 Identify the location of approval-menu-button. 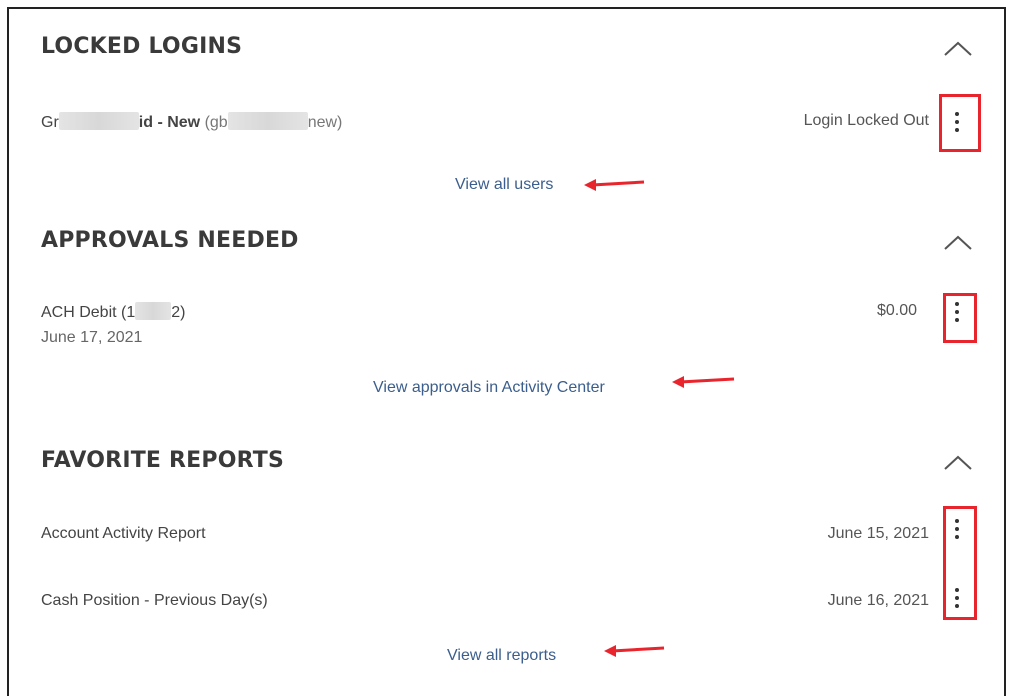
(957, 314).